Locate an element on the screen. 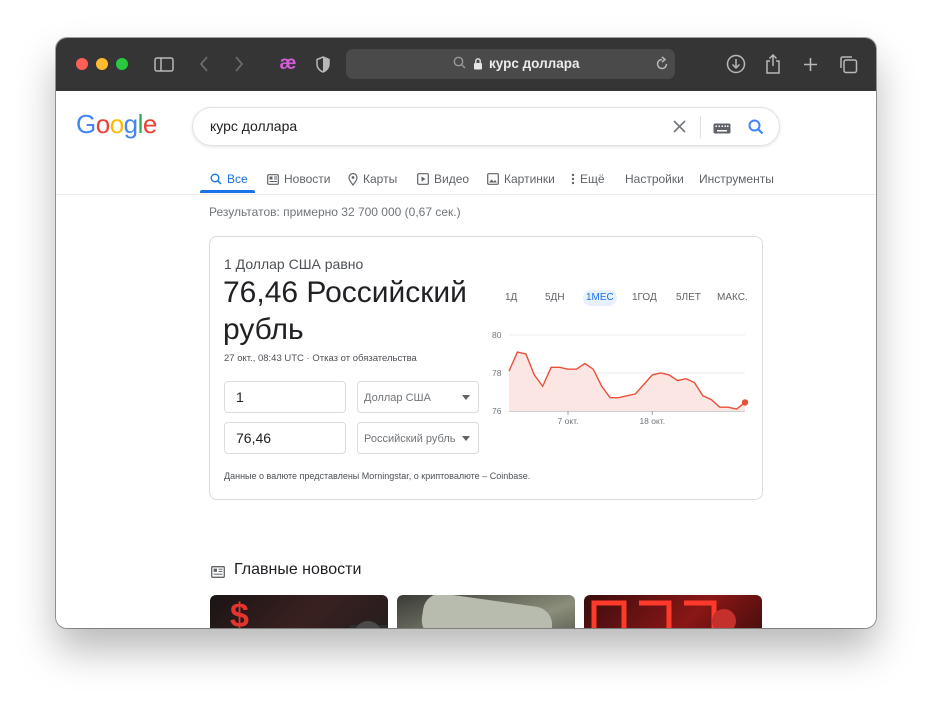  top-news-heading: Главные новости is located at coordinates (298, 569).